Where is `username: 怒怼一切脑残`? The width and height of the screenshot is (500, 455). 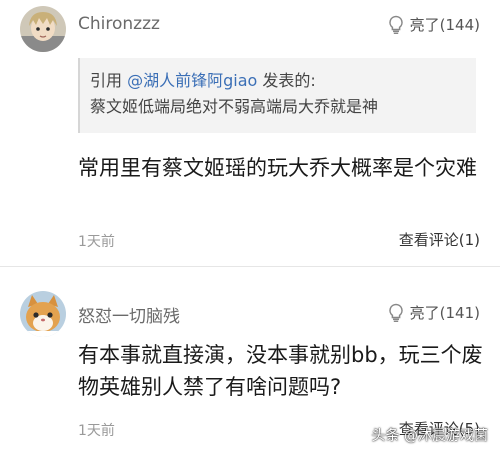
username: 怒怼一切脑残 is located at coordinates (129, 314).